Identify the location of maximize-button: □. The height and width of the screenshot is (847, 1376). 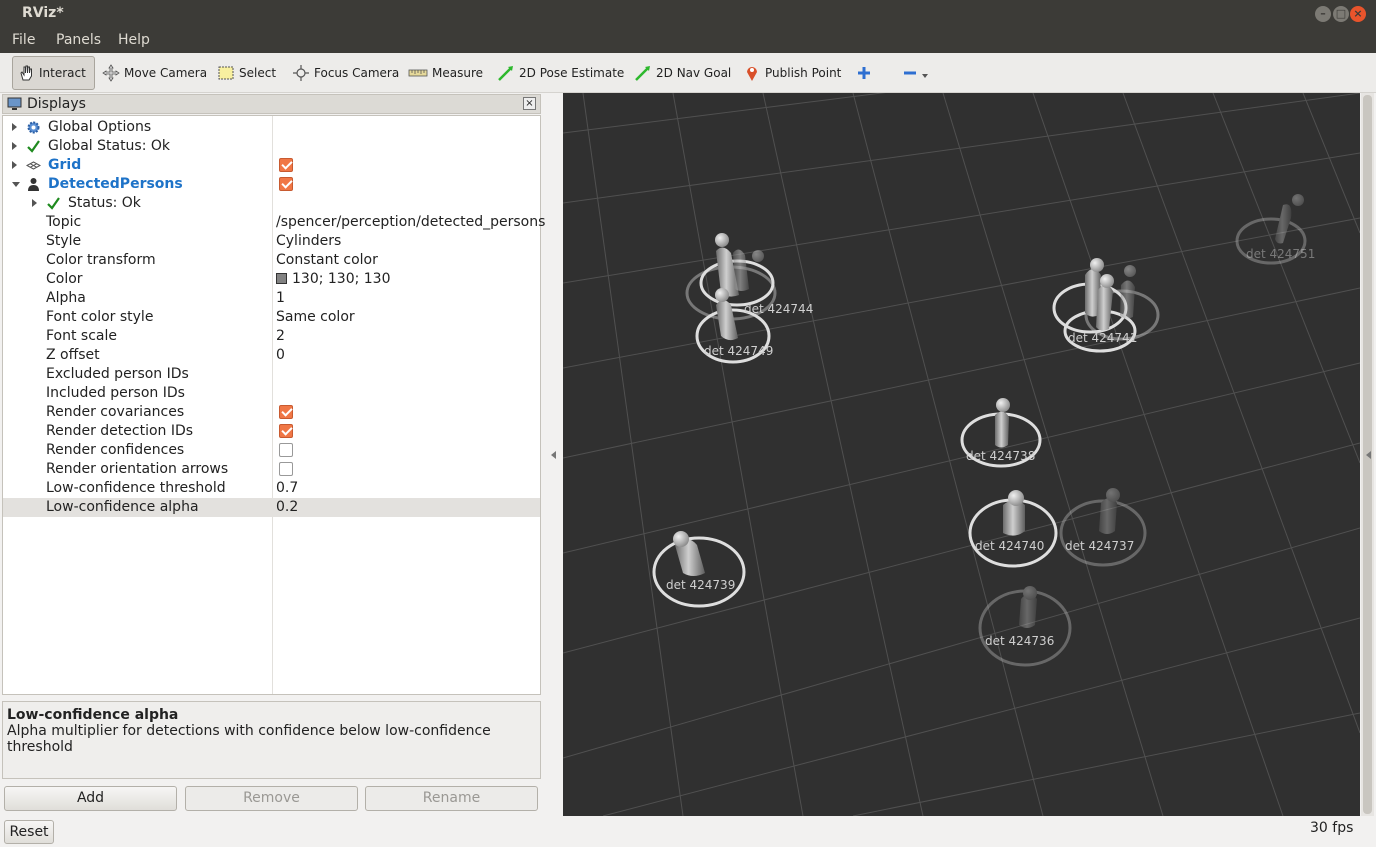
(1341, 14).